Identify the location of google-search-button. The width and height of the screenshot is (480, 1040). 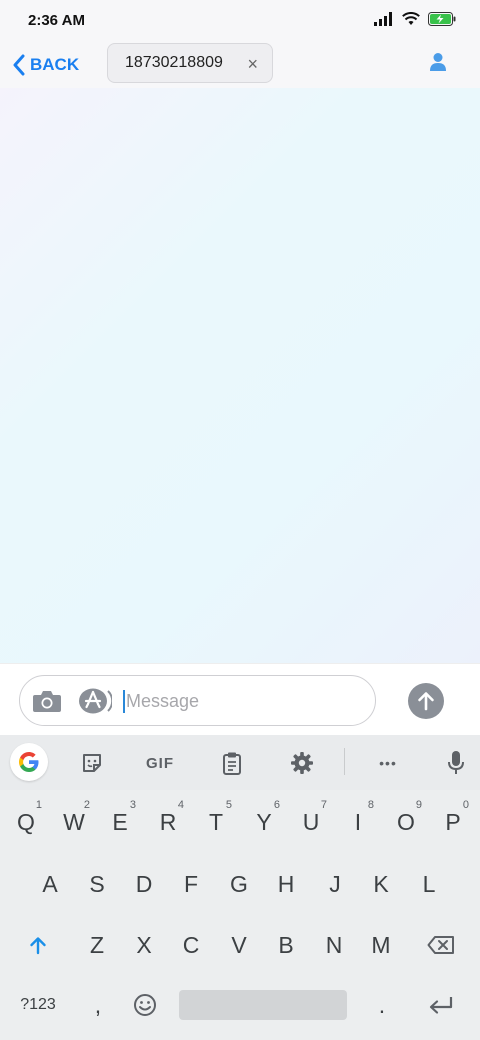
(29, 762).